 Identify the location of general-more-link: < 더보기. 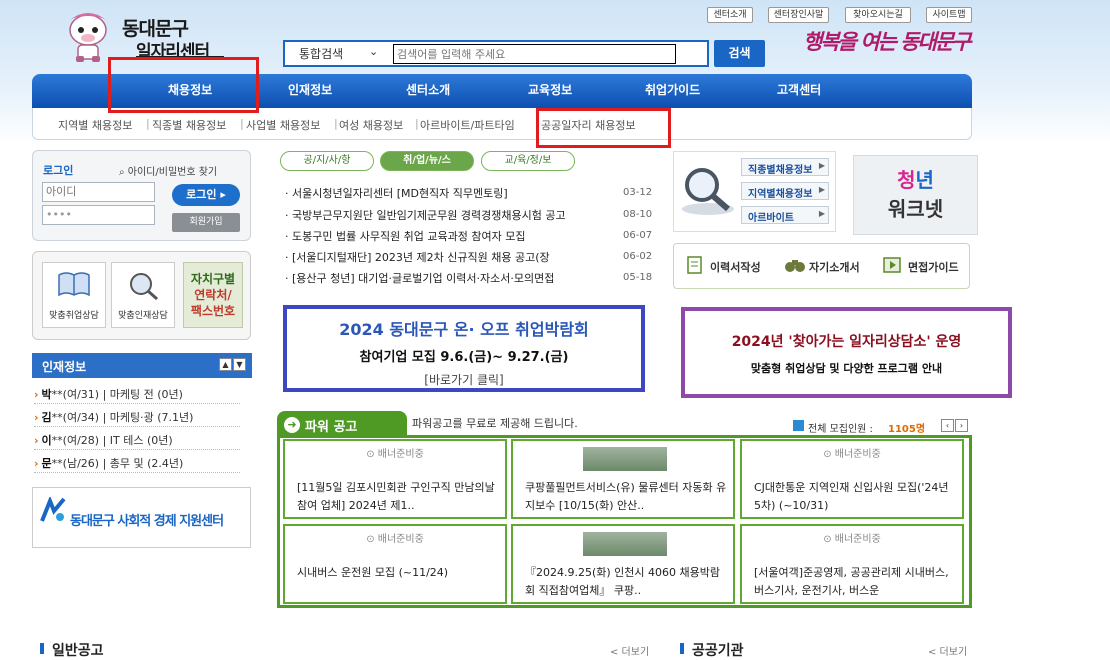
(629, 650).